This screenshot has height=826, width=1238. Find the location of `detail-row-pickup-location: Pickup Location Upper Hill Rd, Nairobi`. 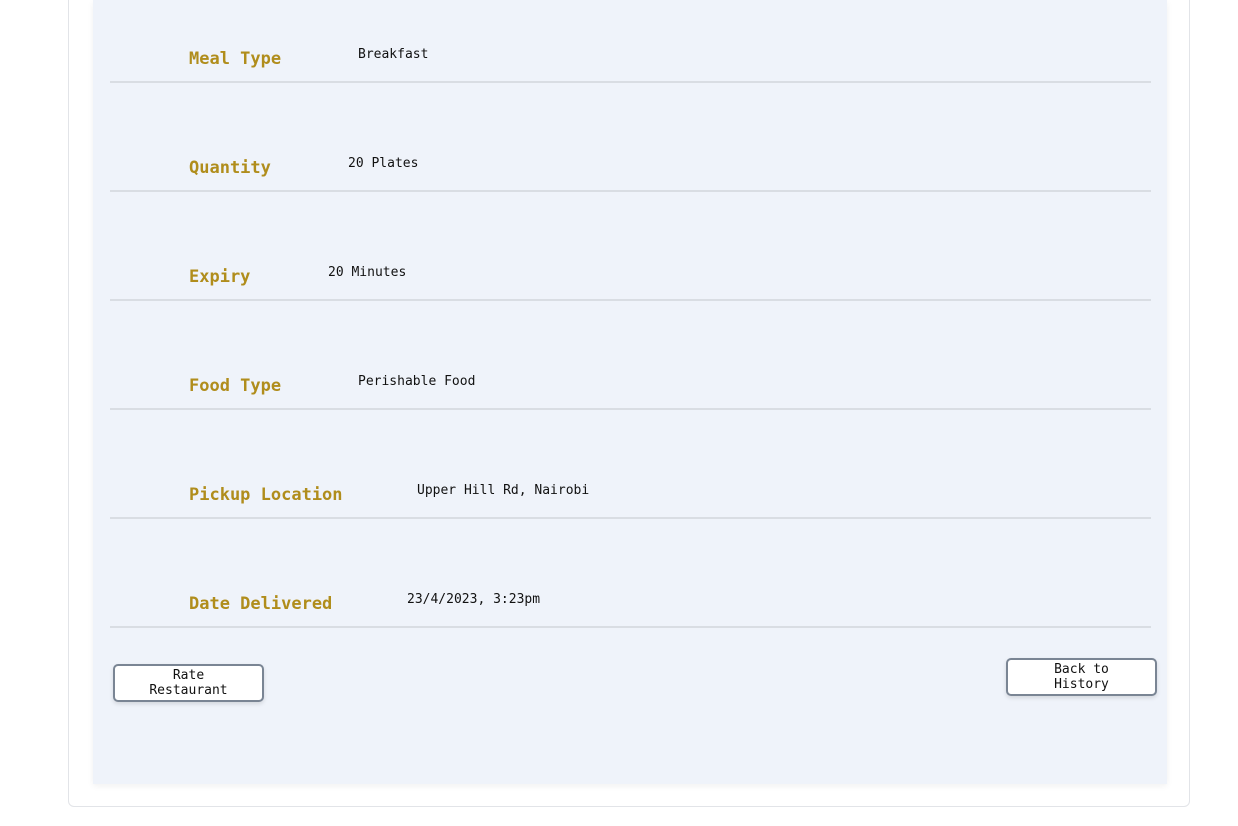

detail-row-pickup-location: Pickup Location Upper Hill Rd, Nairobi is located at coordinates (630, 464).